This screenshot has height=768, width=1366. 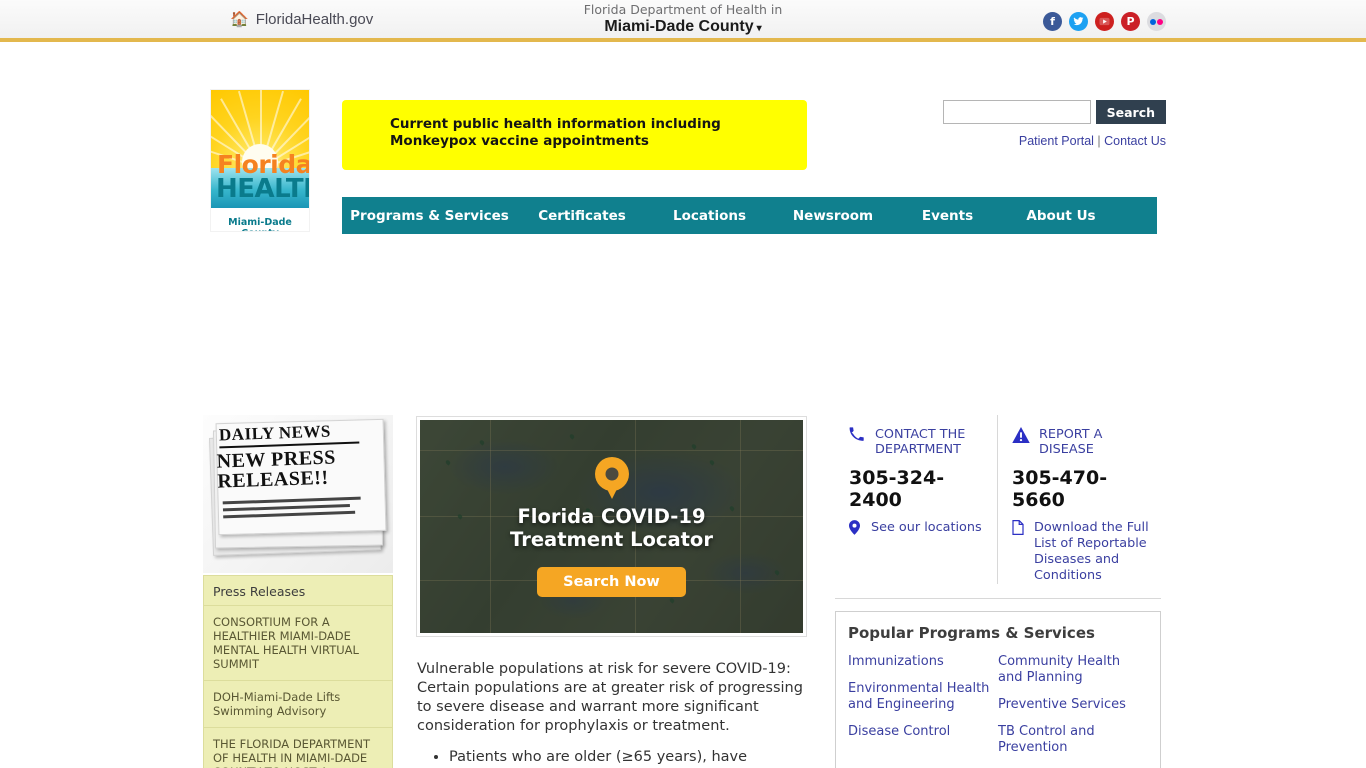 I want to click on program-link-preventive-services: Preventive Services, so click(x=1073, y=705).